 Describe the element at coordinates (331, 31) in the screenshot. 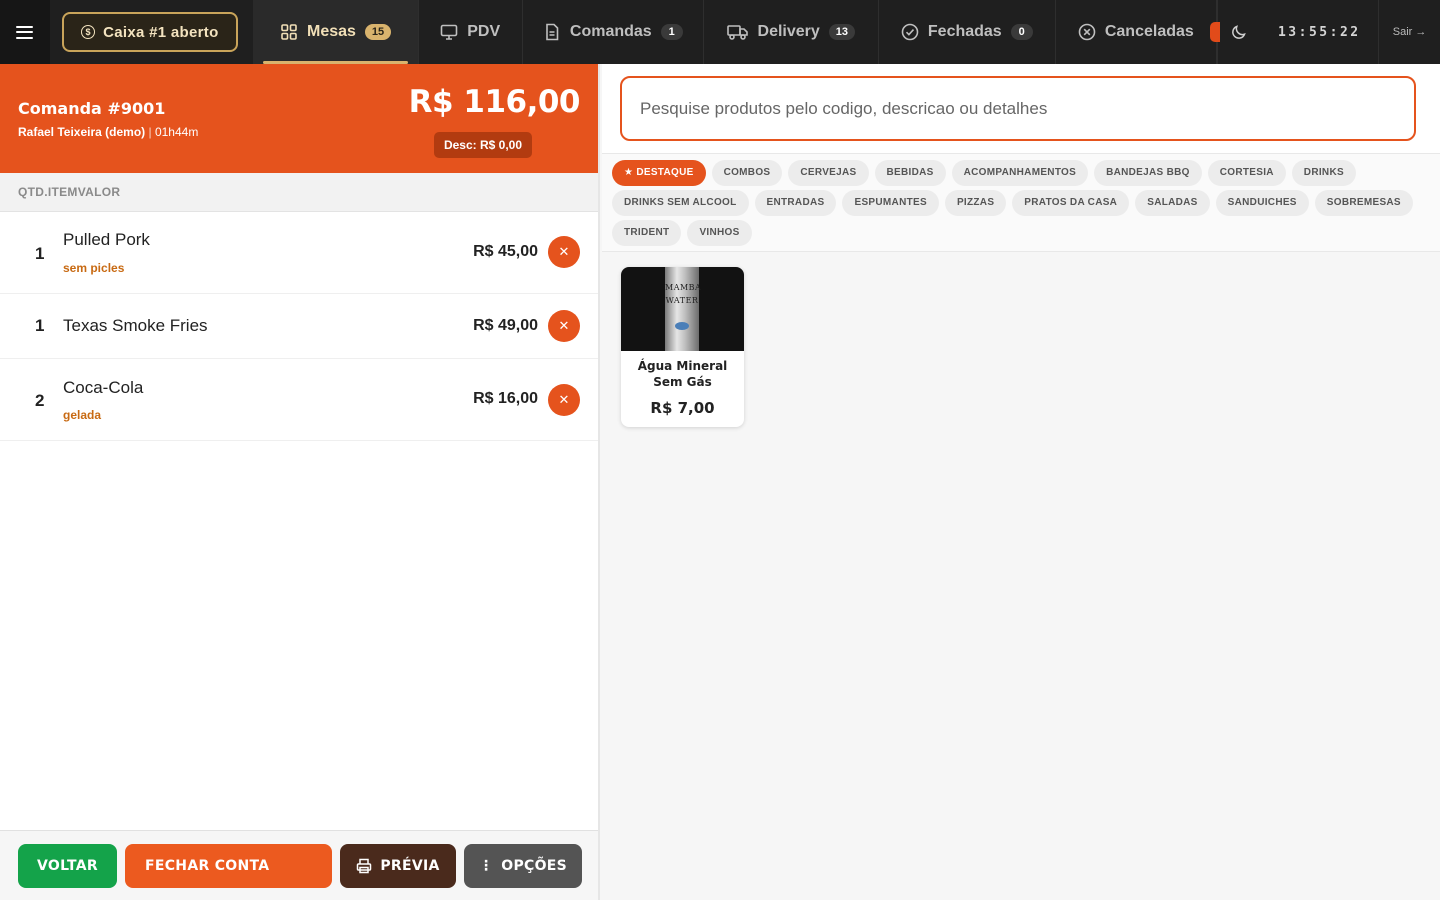

I see `tab-mesas-label: Mesas` at that location.